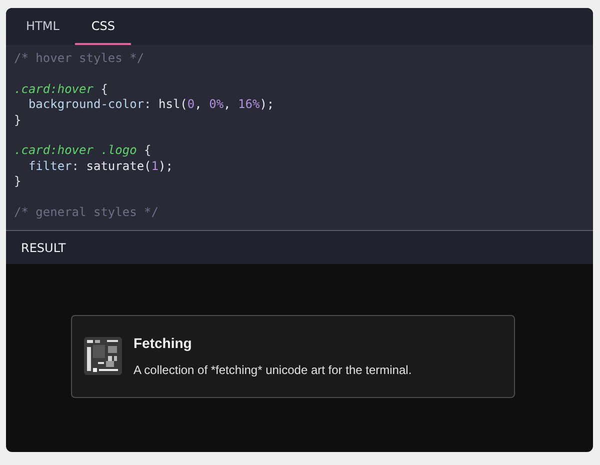  I want to click on editor-tab: HTML, so click(43, 26).